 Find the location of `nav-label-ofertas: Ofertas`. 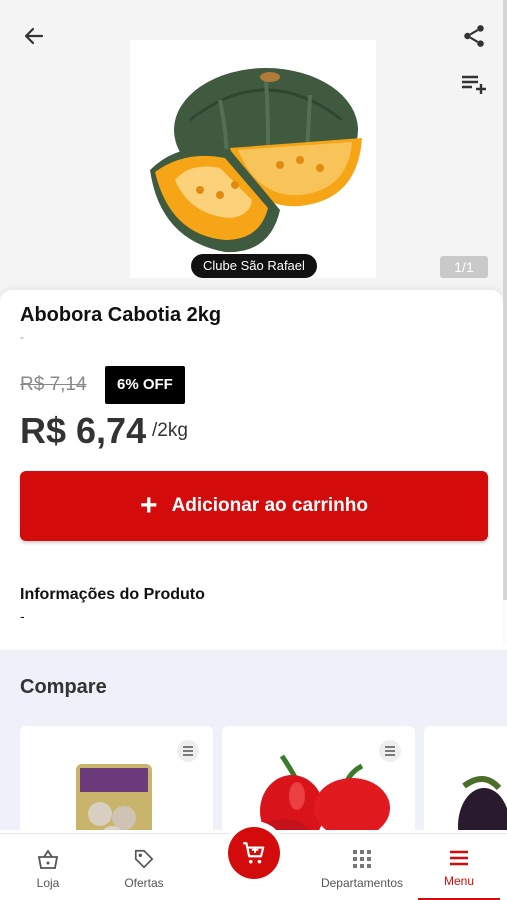

nav-label-ofertas: Ofertas is located at coordinates (144, 883).